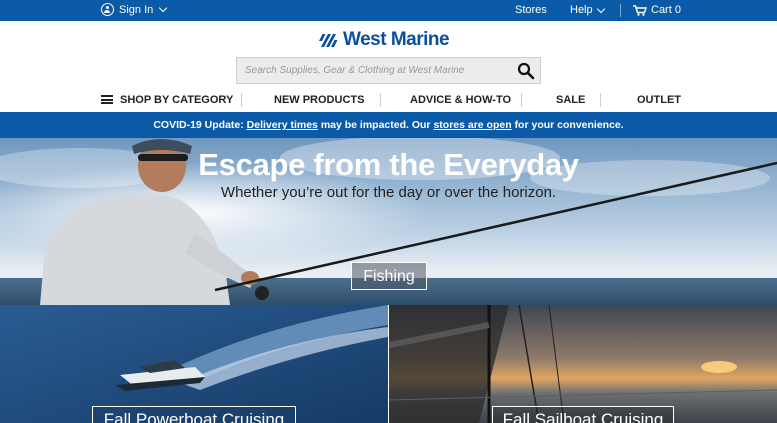 This screenshot has width=777, height=423. What do you see at coordinates (396, 39) in the screenshot?
I see `logo-text: West Marine` at bounding box center [396, 39].